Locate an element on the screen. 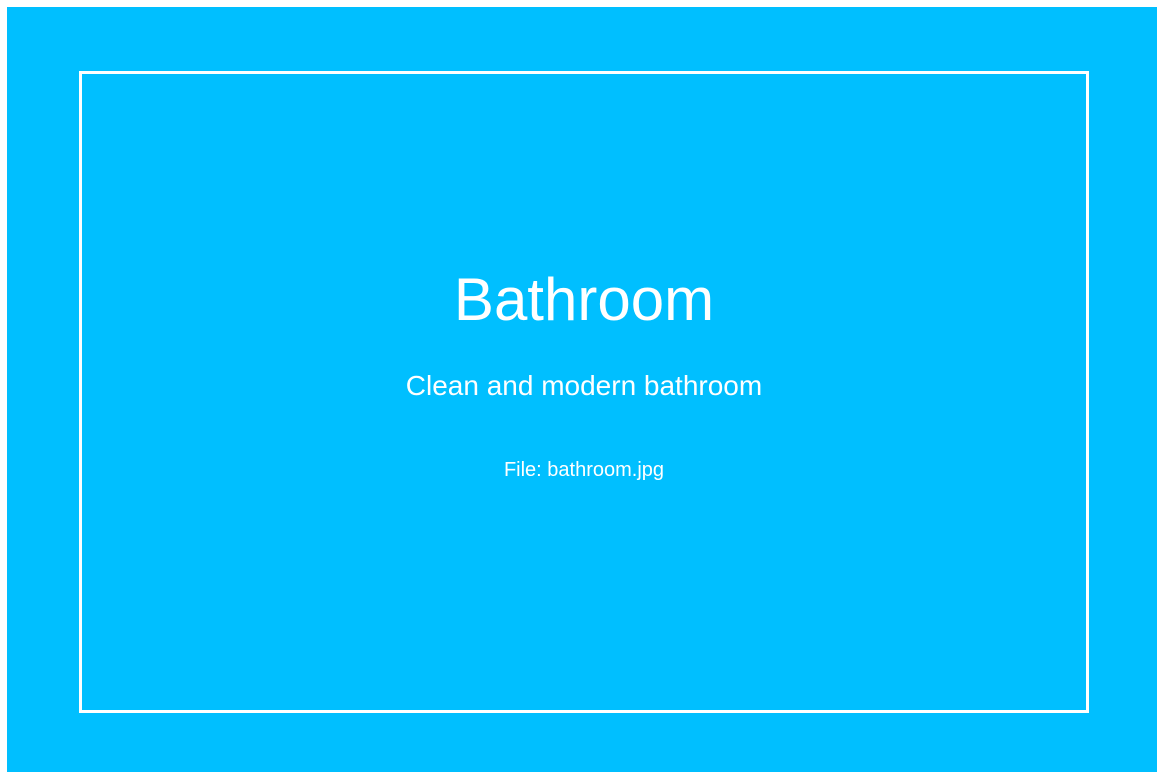 The width and height of the screenshot is (1158, 772). placeholder-description: Clean and modern bathroom is located at coordinates (584, 385).